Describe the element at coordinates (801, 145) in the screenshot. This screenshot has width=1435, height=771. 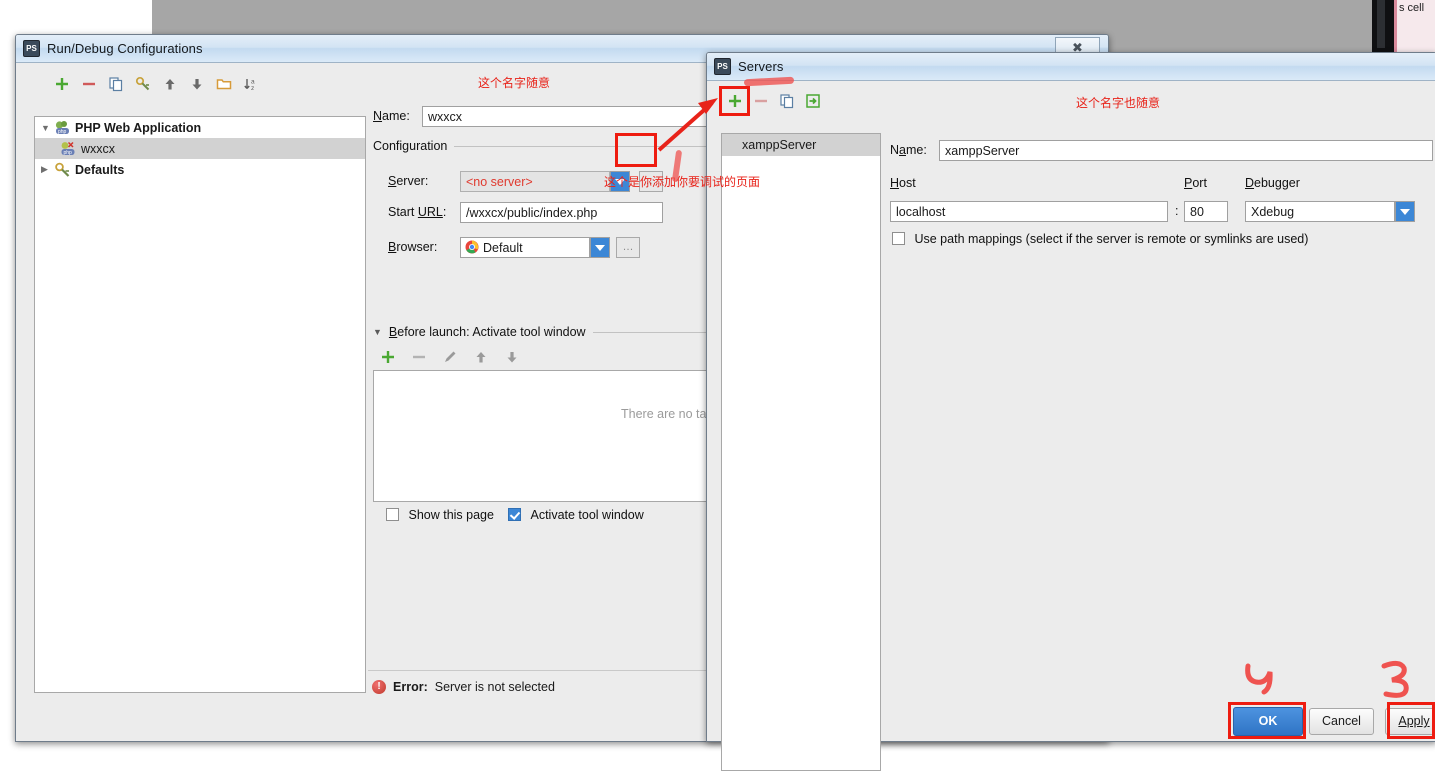
I see `list-item: xamppServer` at that location.